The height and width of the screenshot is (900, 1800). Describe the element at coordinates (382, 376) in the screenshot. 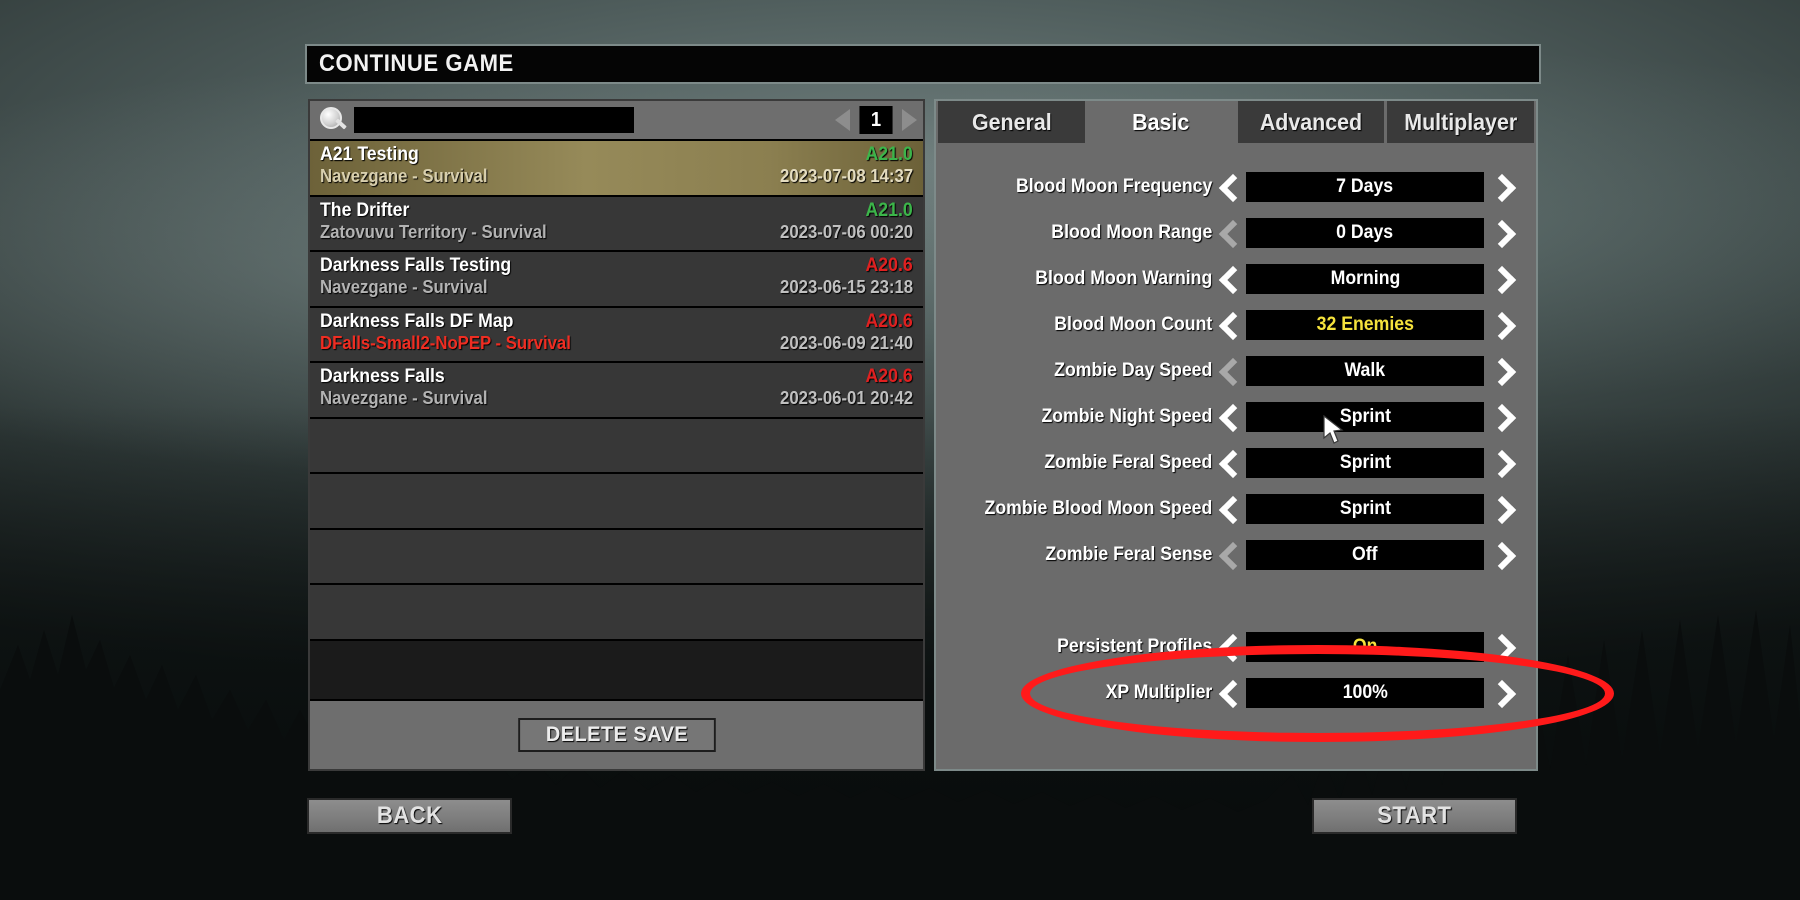

I see `save-name: Darkness Falls` at that location.